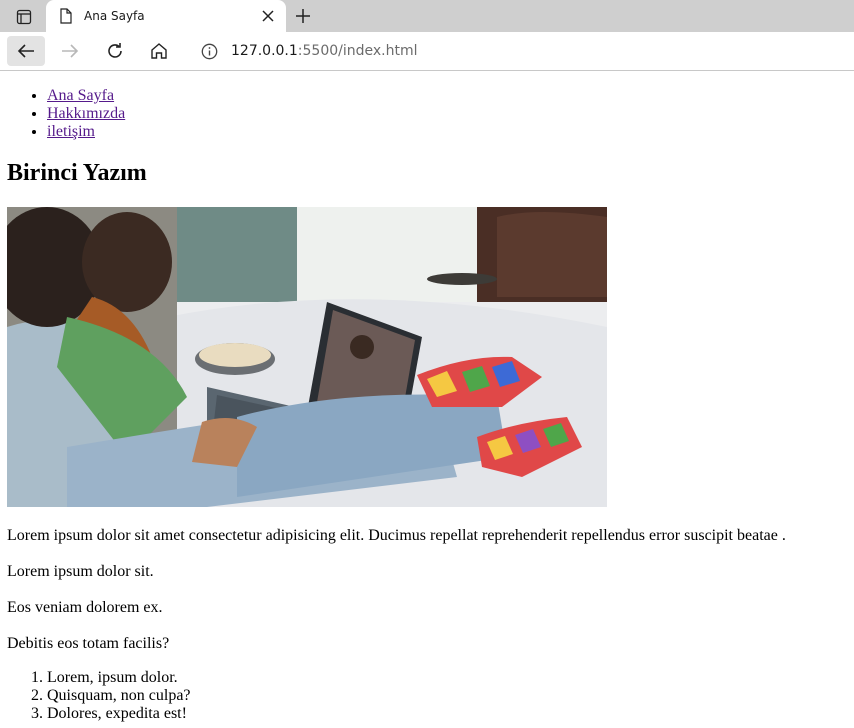  I want to click on reload-icon, so click(115, 51).